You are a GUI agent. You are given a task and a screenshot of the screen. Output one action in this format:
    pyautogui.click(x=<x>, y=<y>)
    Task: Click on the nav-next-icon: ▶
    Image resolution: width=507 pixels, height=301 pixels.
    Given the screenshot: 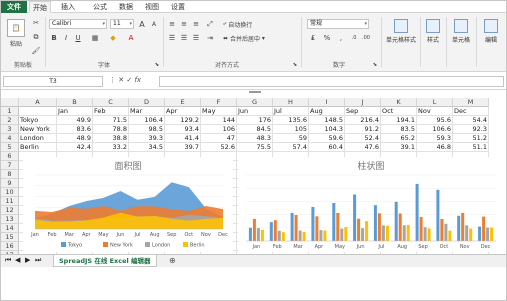 What is the action you would take?
    pyautogui.click(x=27, y=260)
    